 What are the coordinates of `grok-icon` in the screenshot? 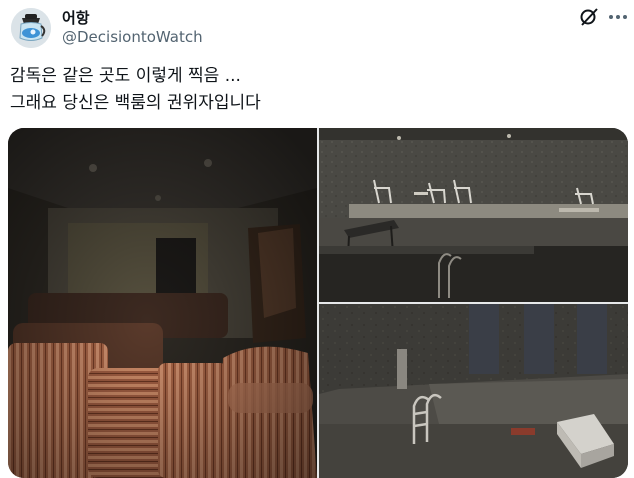 It's located at (589, 17).